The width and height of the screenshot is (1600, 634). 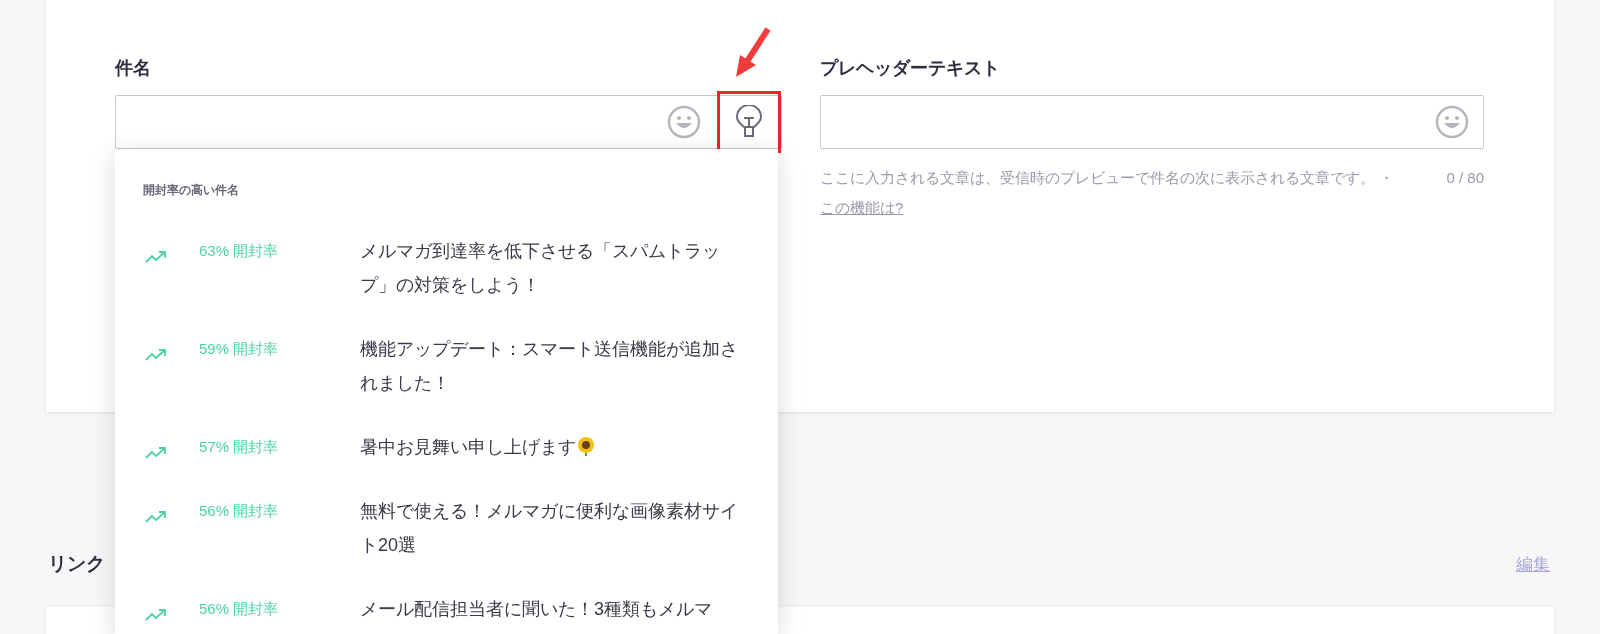 What do you see at coordinates (550, 609) in the screenshot?
I see `suggested-subject: メール配信担当者に聞いた！3種類もメルマ` at bounding box center [550, 609].